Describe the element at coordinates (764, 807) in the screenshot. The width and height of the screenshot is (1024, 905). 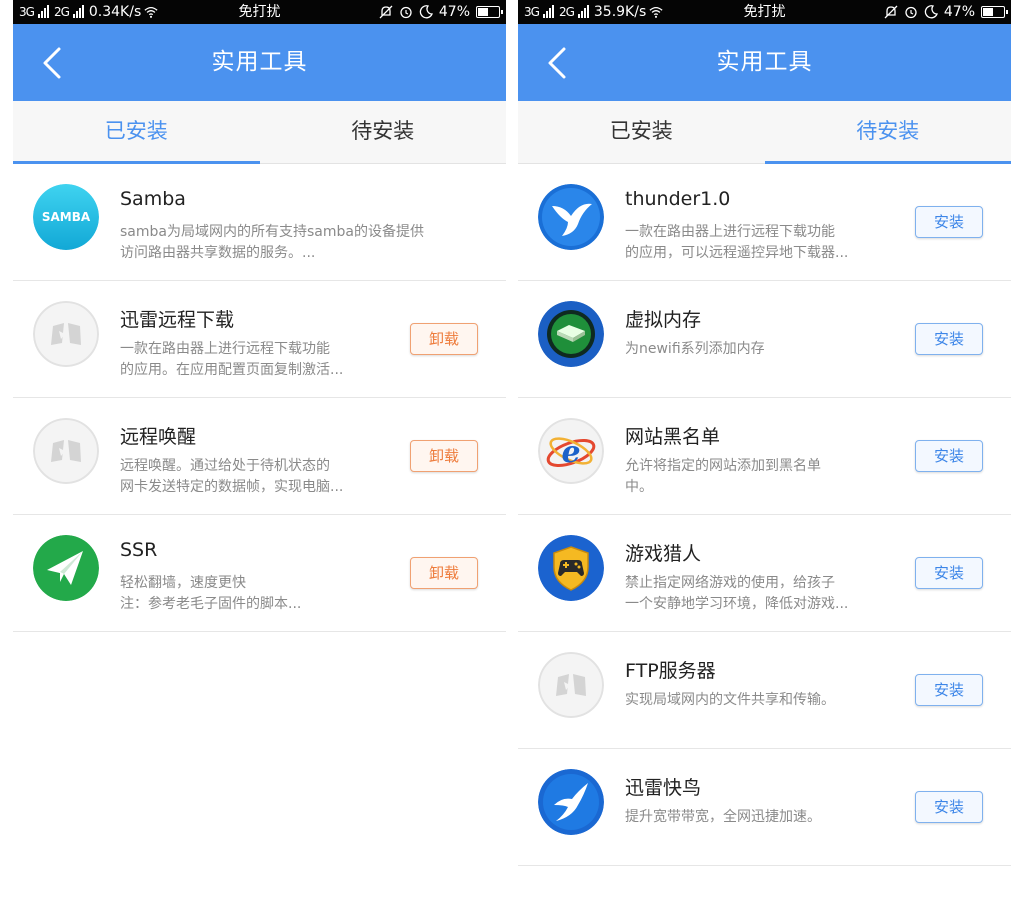
I see `list-item: 迅雷快鸟 提升宽带带宽，全网迅捷加速。 安装` at that location.